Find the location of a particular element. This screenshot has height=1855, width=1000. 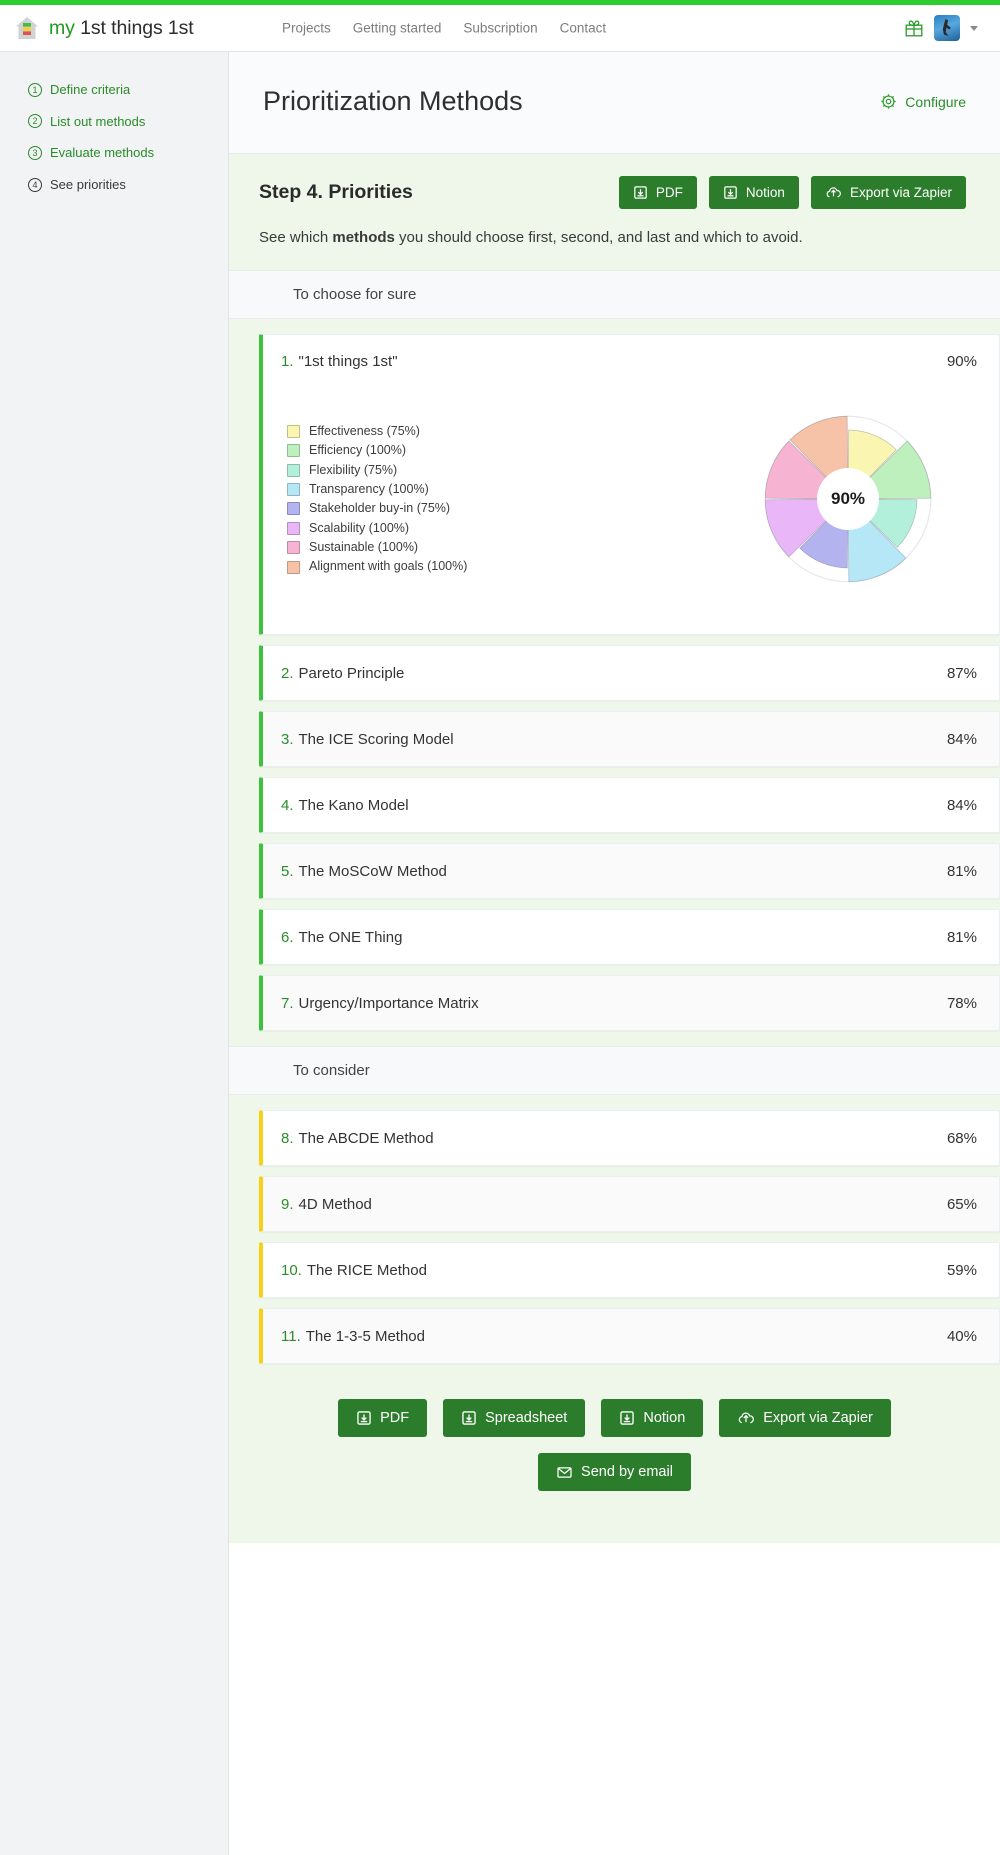

nav-projects: Projects is located at coordinates (306, 28).